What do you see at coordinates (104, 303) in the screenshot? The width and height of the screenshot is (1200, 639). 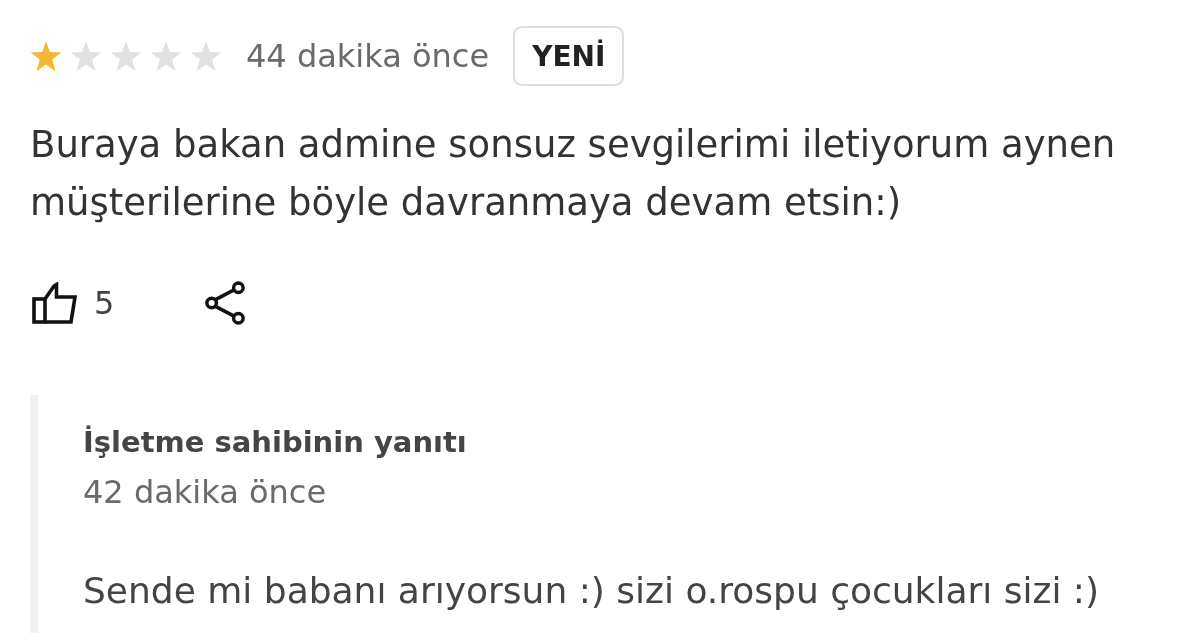 I see `like-count: 5` at bounding box center [104, 303].